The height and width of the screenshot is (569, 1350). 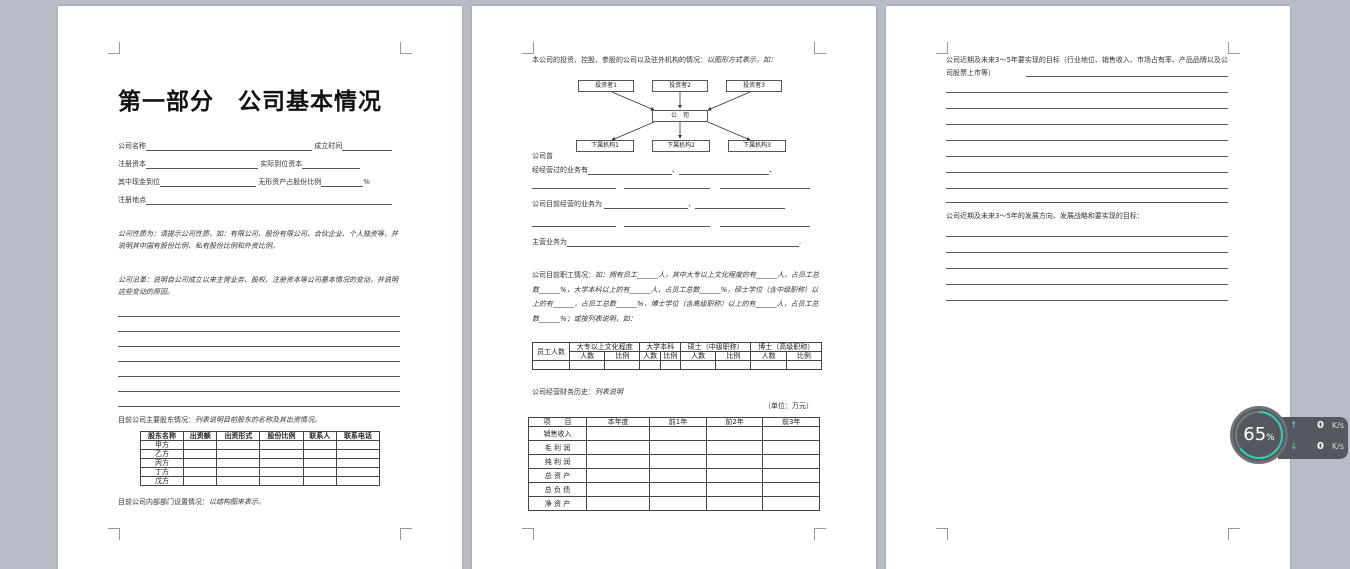 What do you see at coordinates (1294, 426) in the screenshot?
I see `upload-arrow-icon: ↑` at bounding box center [1294, 426].